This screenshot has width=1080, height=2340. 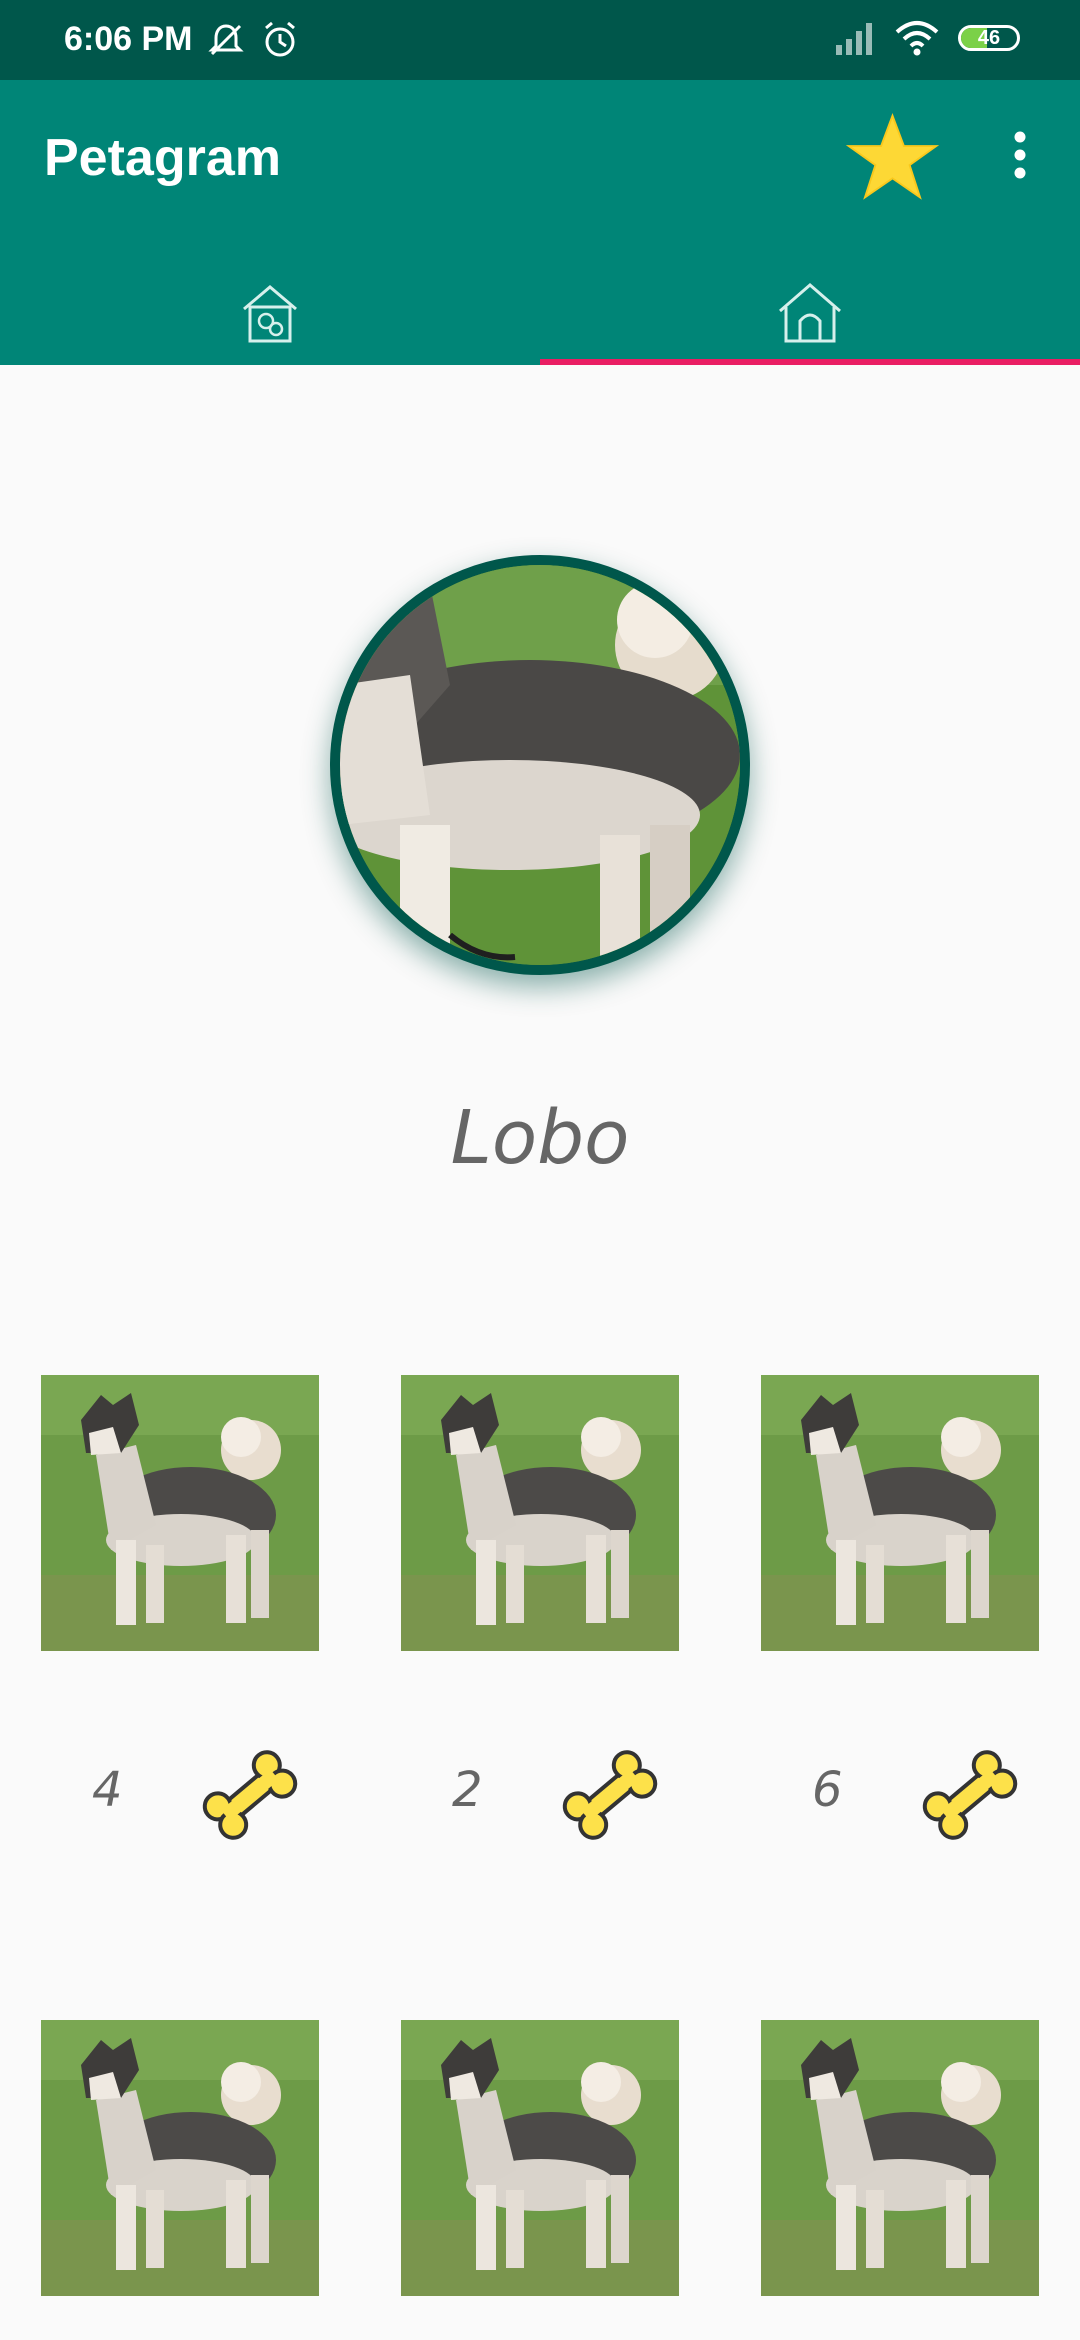 I want to click on battery-icon: 46, so click(x=989, y=38).